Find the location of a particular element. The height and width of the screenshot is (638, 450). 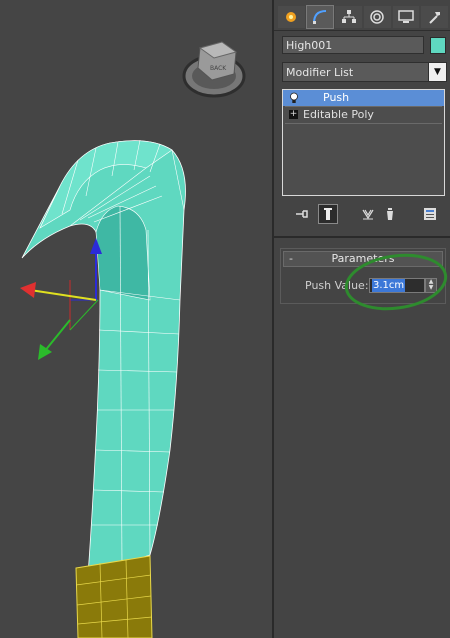

motion-tab is located at coordinates (377, 17).